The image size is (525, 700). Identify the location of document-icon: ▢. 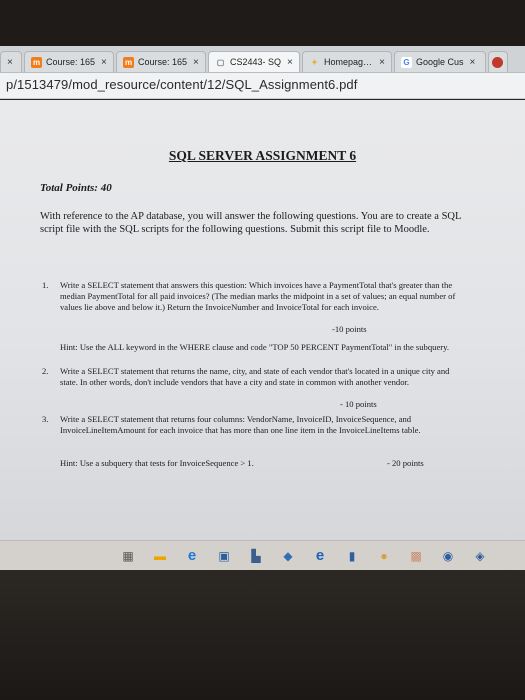
(220, 62).